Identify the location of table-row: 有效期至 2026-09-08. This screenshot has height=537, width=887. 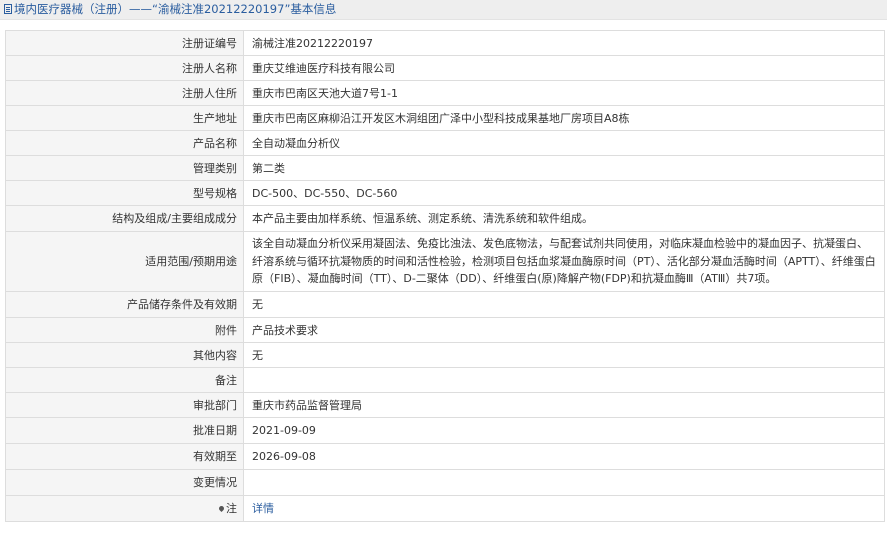
(445, 456).